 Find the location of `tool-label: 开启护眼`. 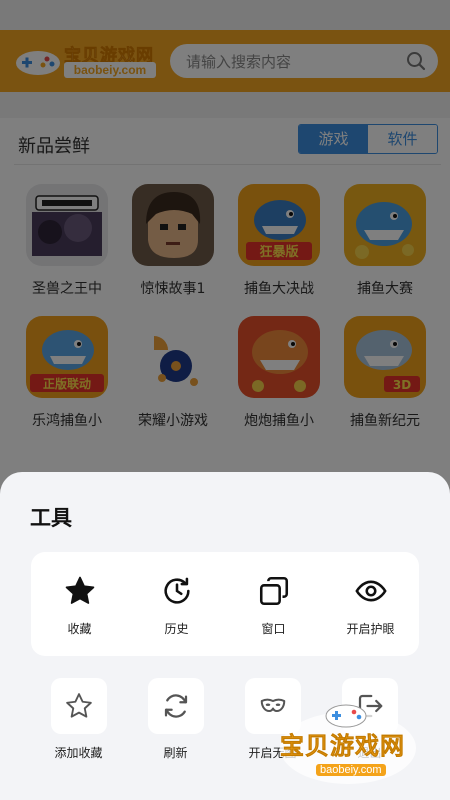

tool-label: 开启护眼 is located at coordinates (370, 629).